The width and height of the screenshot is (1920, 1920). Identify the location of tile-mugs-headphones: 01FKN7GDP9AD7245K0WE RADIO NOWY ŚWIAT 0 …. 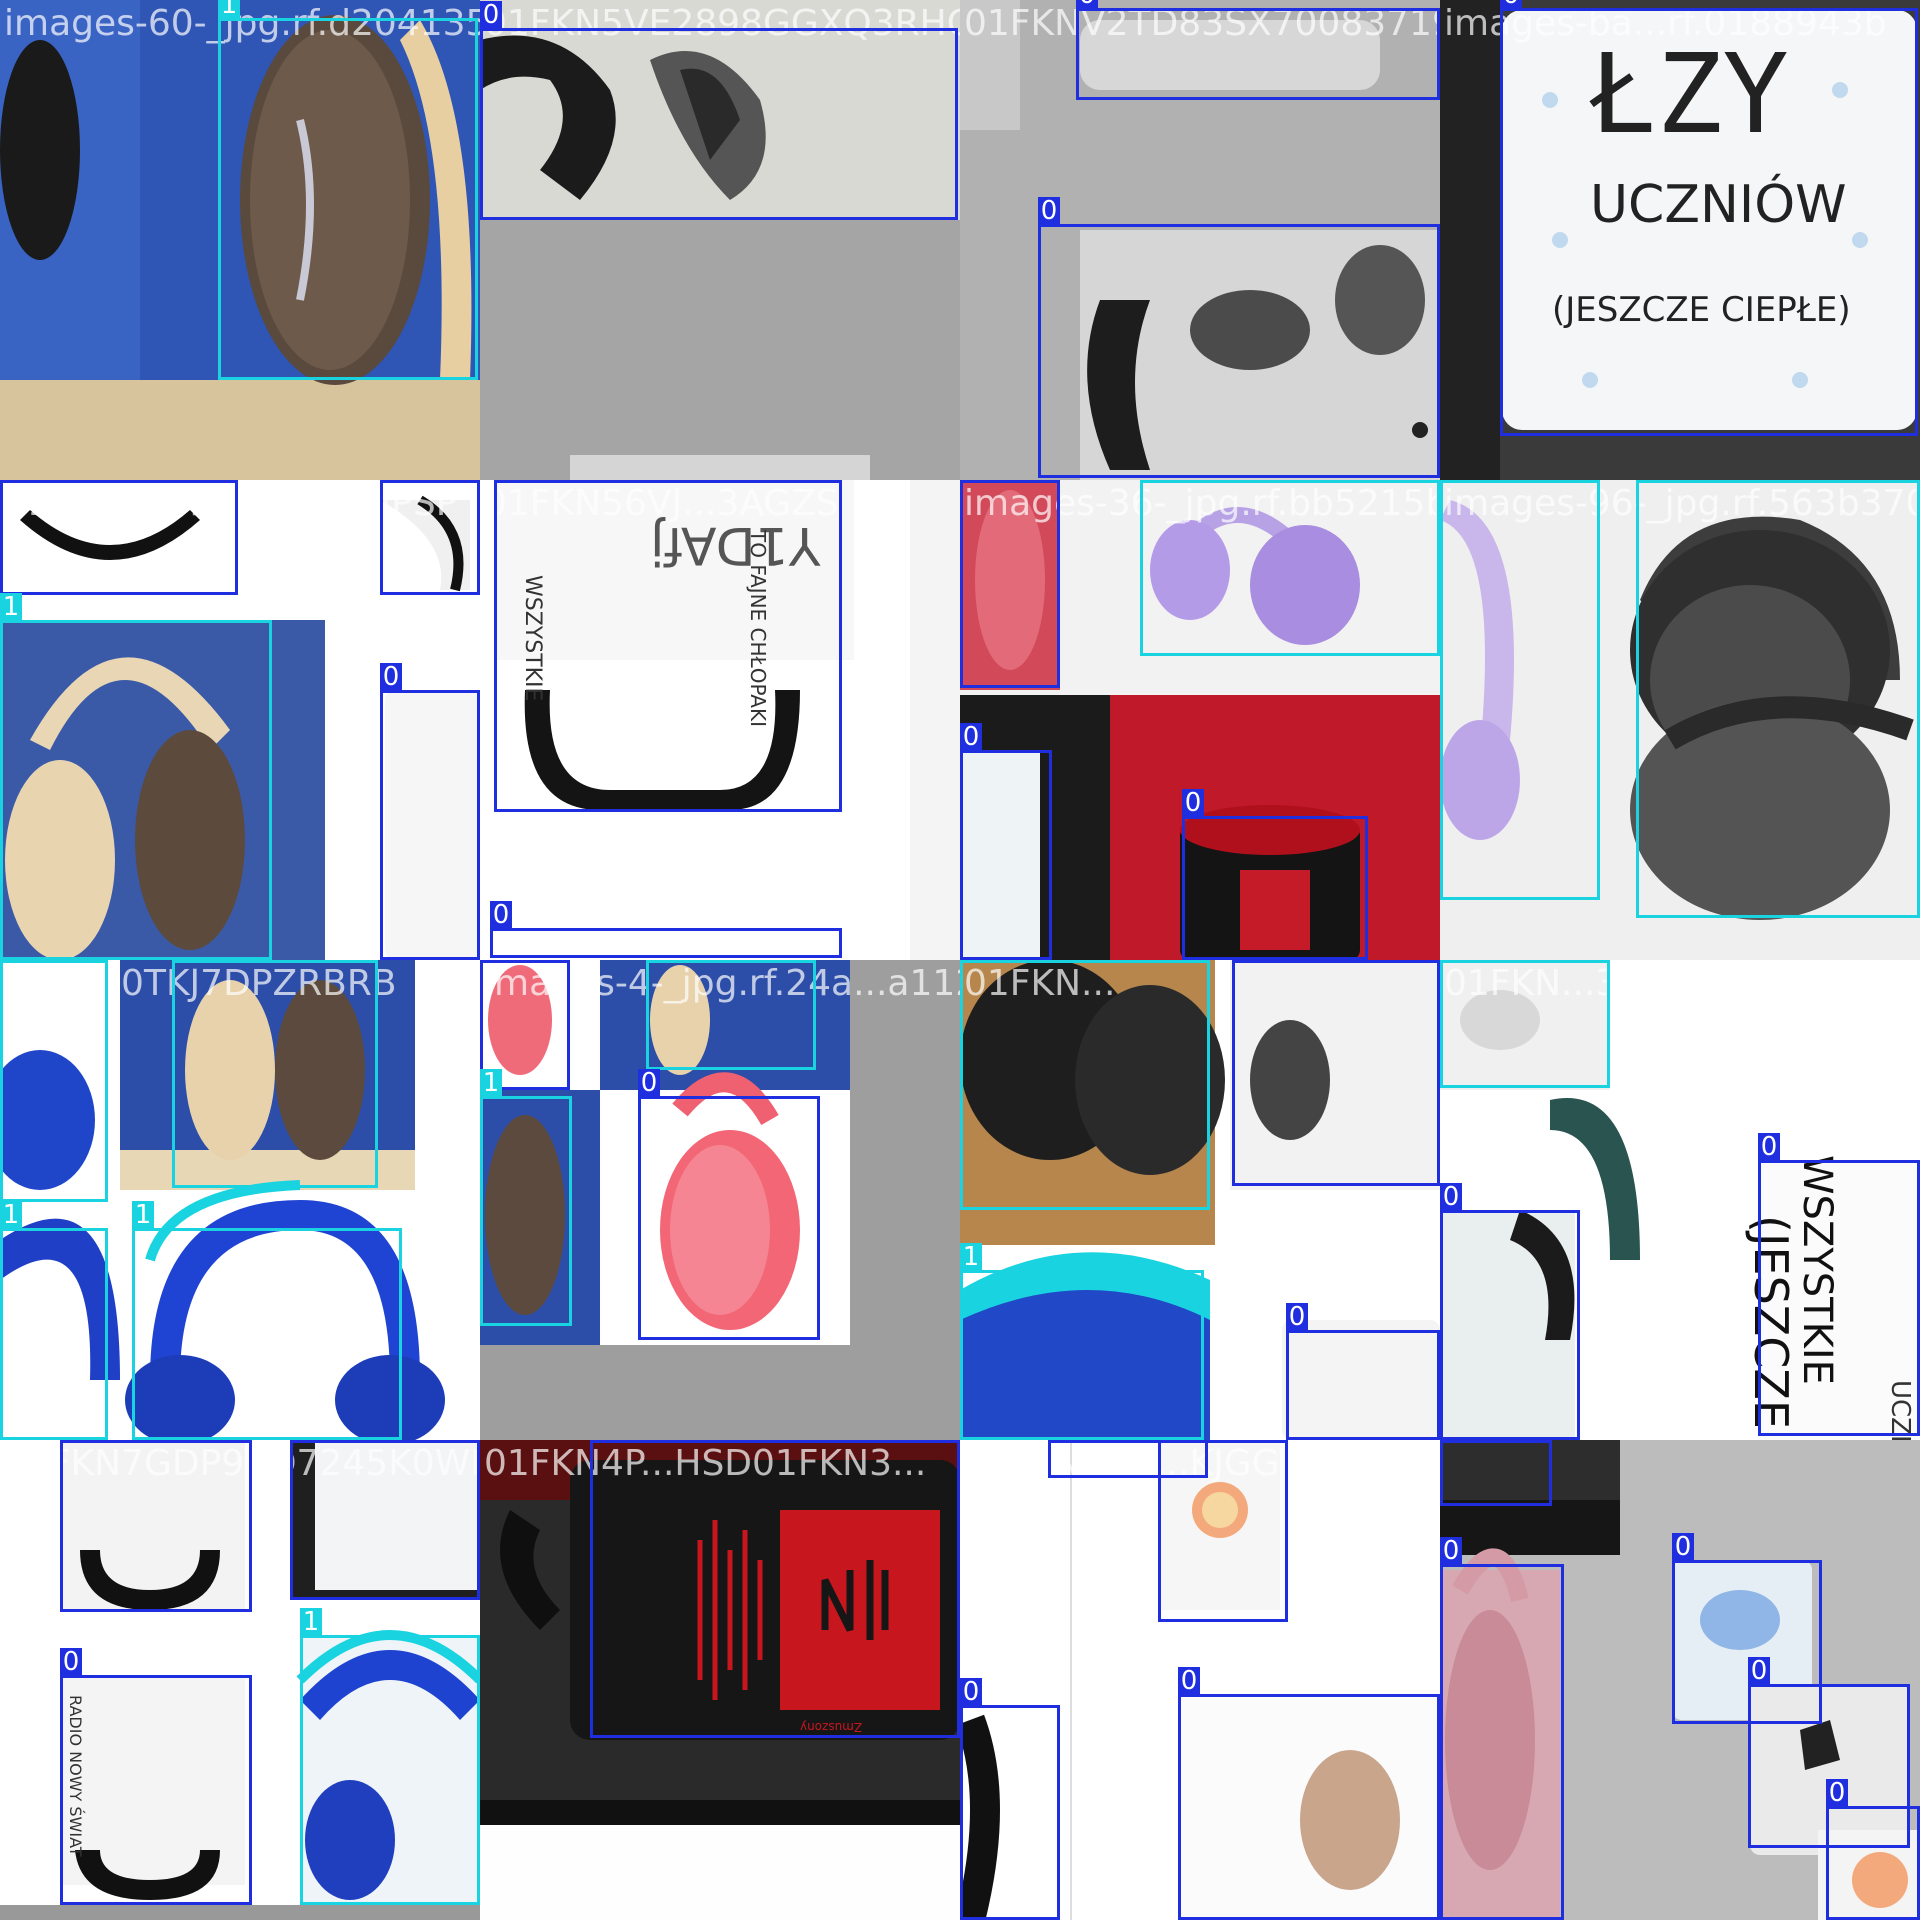
(240, 1680).